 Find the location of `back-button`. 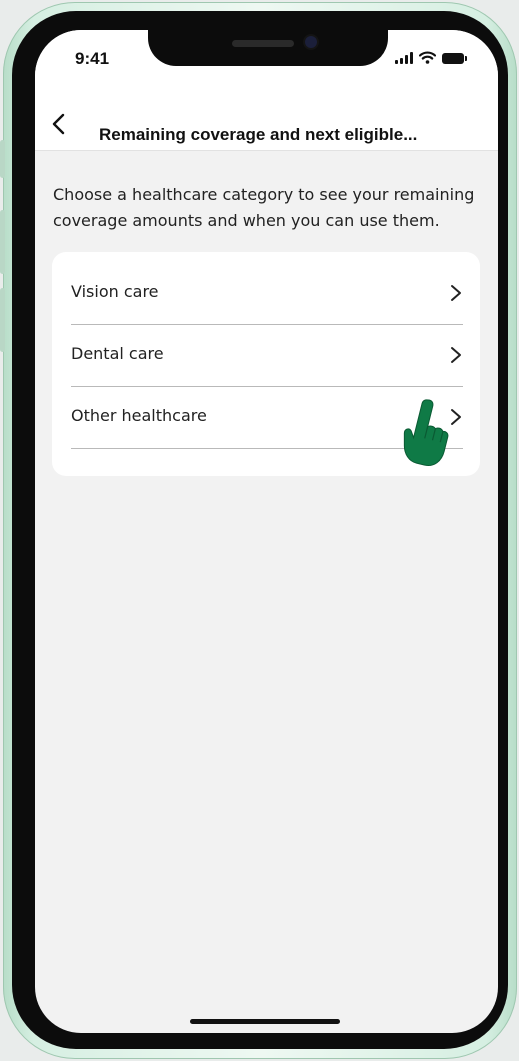

back-button is located at coordinates (61, 124).